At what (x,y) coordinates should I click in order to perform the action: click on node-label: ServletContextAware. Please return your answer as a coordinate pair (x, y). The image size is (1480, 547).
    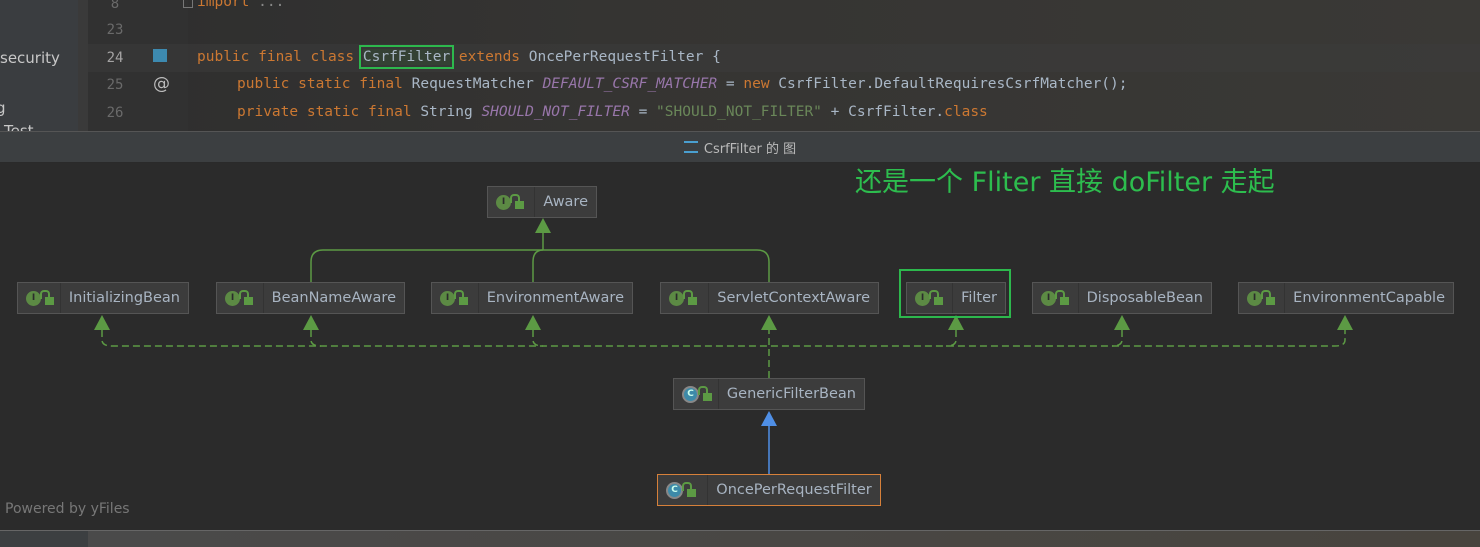
    Looking at the image, I should click on (793, 298).